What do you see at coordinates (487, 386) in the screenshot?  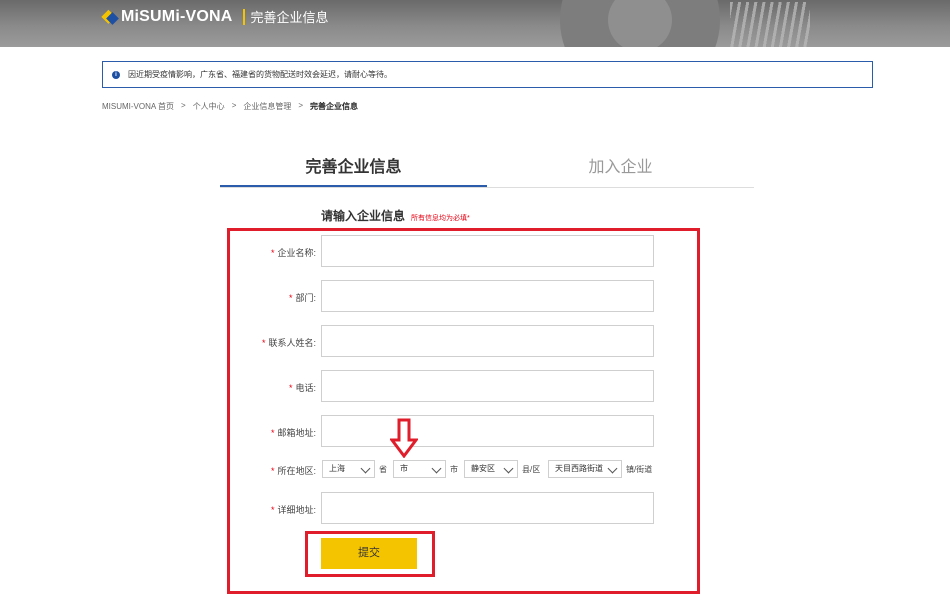 I see `phone-input` at bounding box center [487, 386].